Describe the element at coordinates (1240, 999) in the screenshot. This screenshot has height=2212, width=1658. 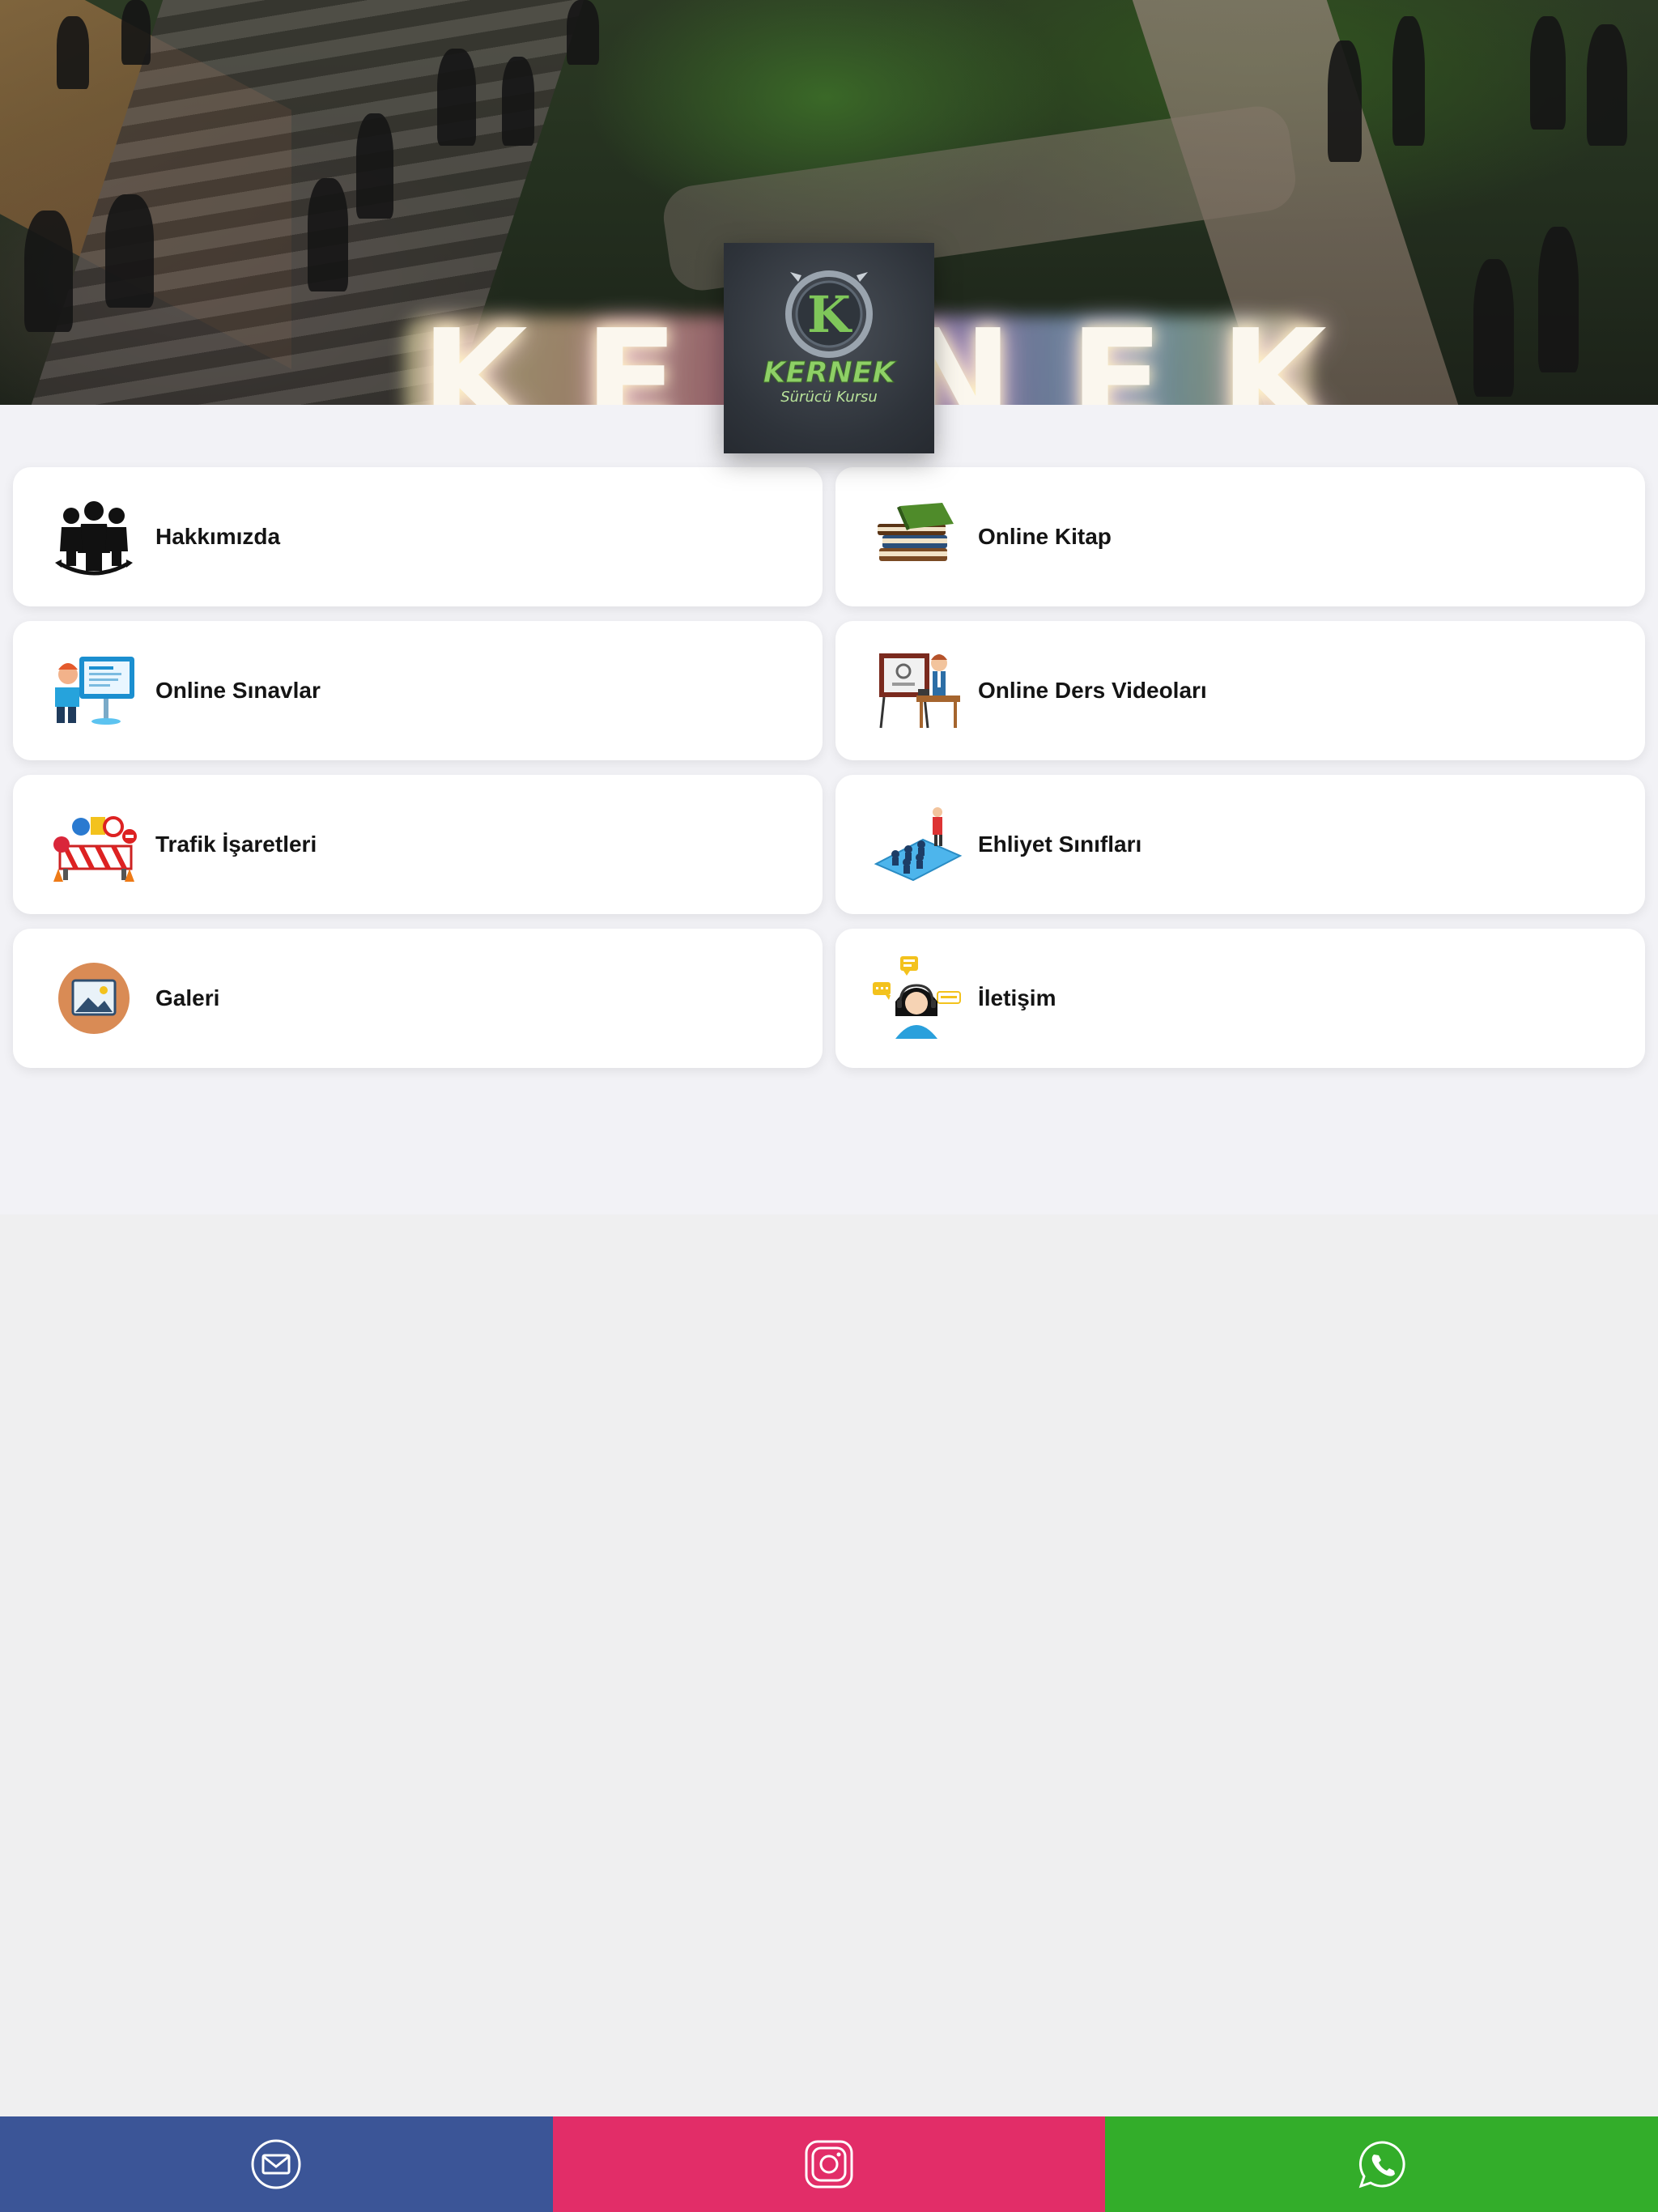
I see `menu-item-contact: İletişim` at that location.